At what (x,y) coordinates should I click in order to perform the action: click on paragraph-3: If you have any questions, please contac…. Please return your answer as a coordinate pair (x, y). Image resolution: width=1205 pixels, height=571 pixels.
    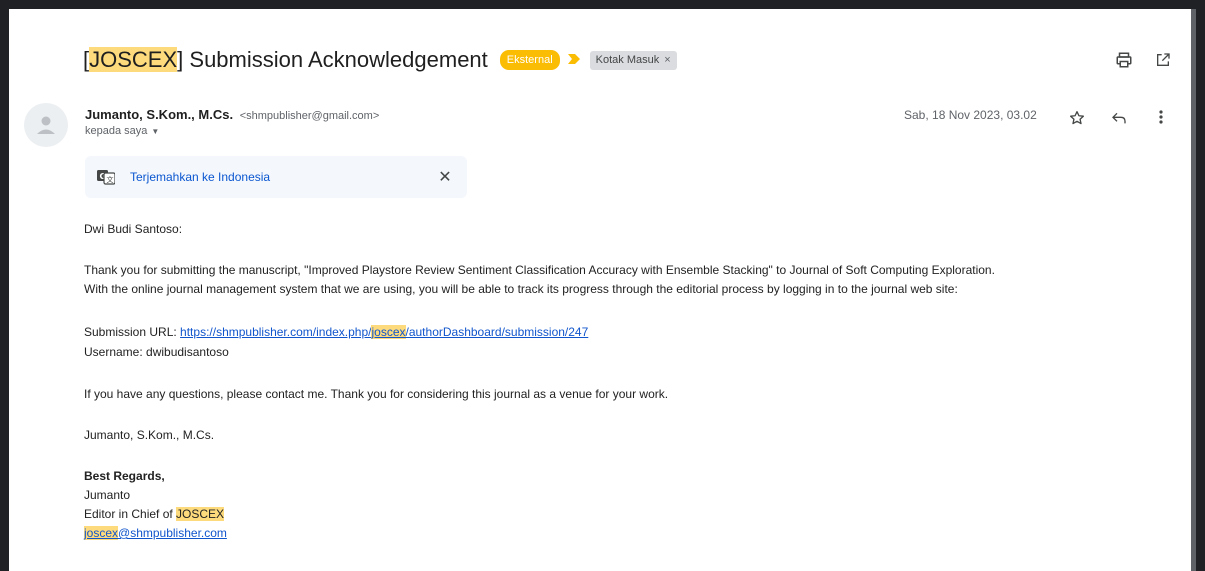
    Looking at the image, I should click on (376, 394).